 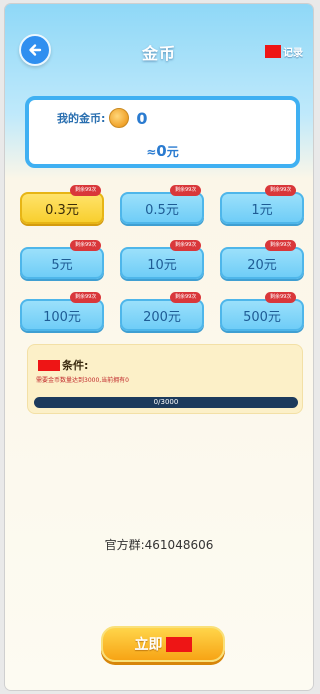 I want to click on amount-option: 0.3元, so click(x=62, y=208).